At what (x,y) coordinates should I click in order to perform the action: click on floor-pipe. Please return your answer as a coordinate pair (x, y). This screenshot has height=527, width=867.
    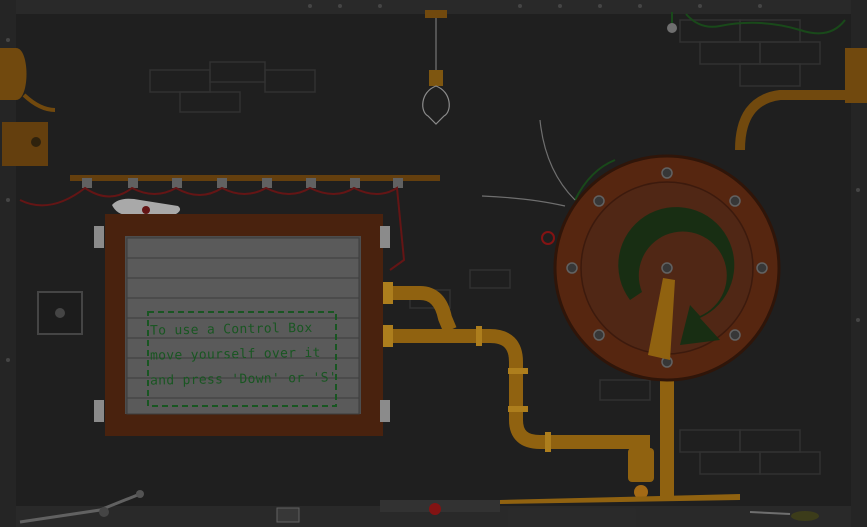
    Looking at the image, I should click on (620, 499).